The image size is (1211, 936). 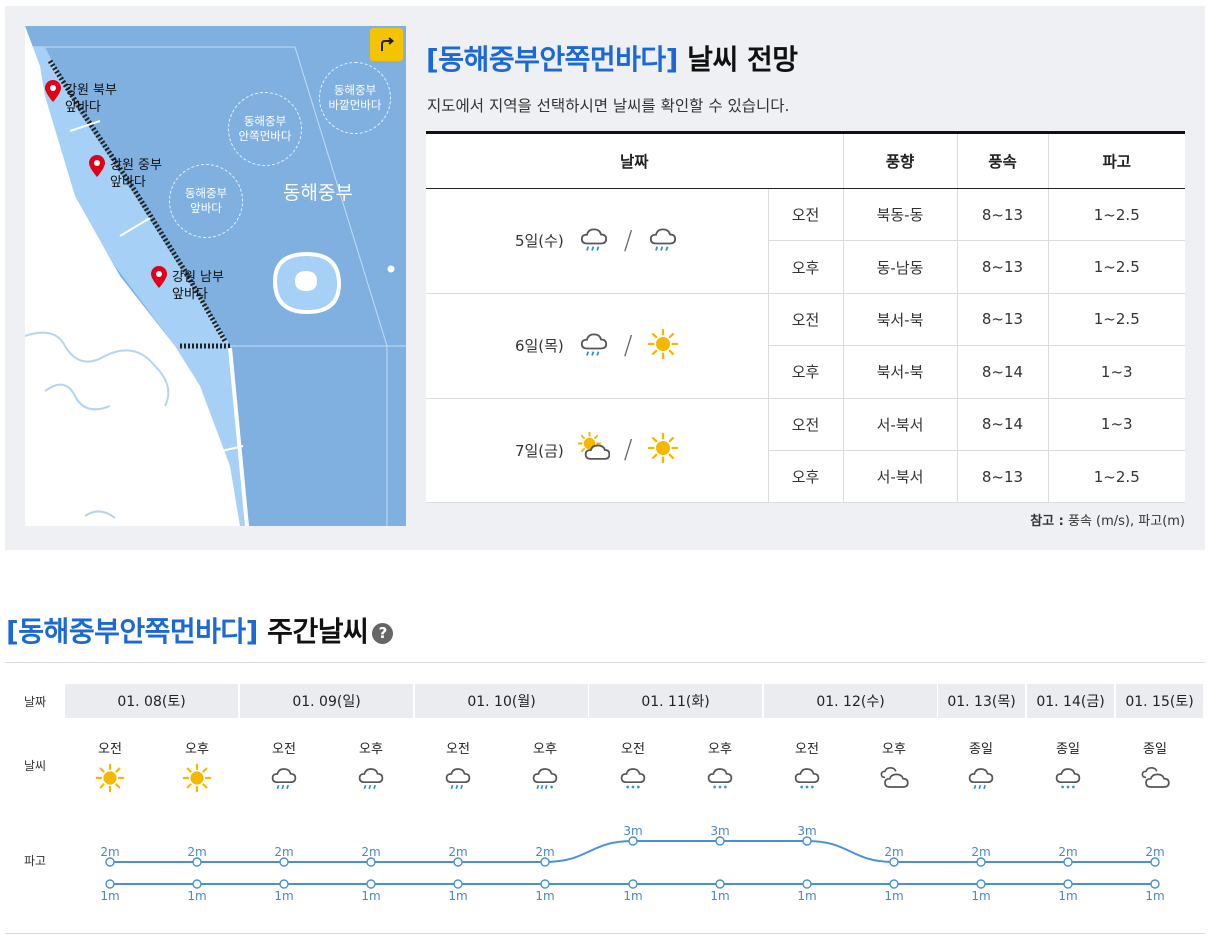 What do you see at coordinates (539, 241) in the screenshot?
I see `date-label: 5일(수)` at bounding box center [539, 241].